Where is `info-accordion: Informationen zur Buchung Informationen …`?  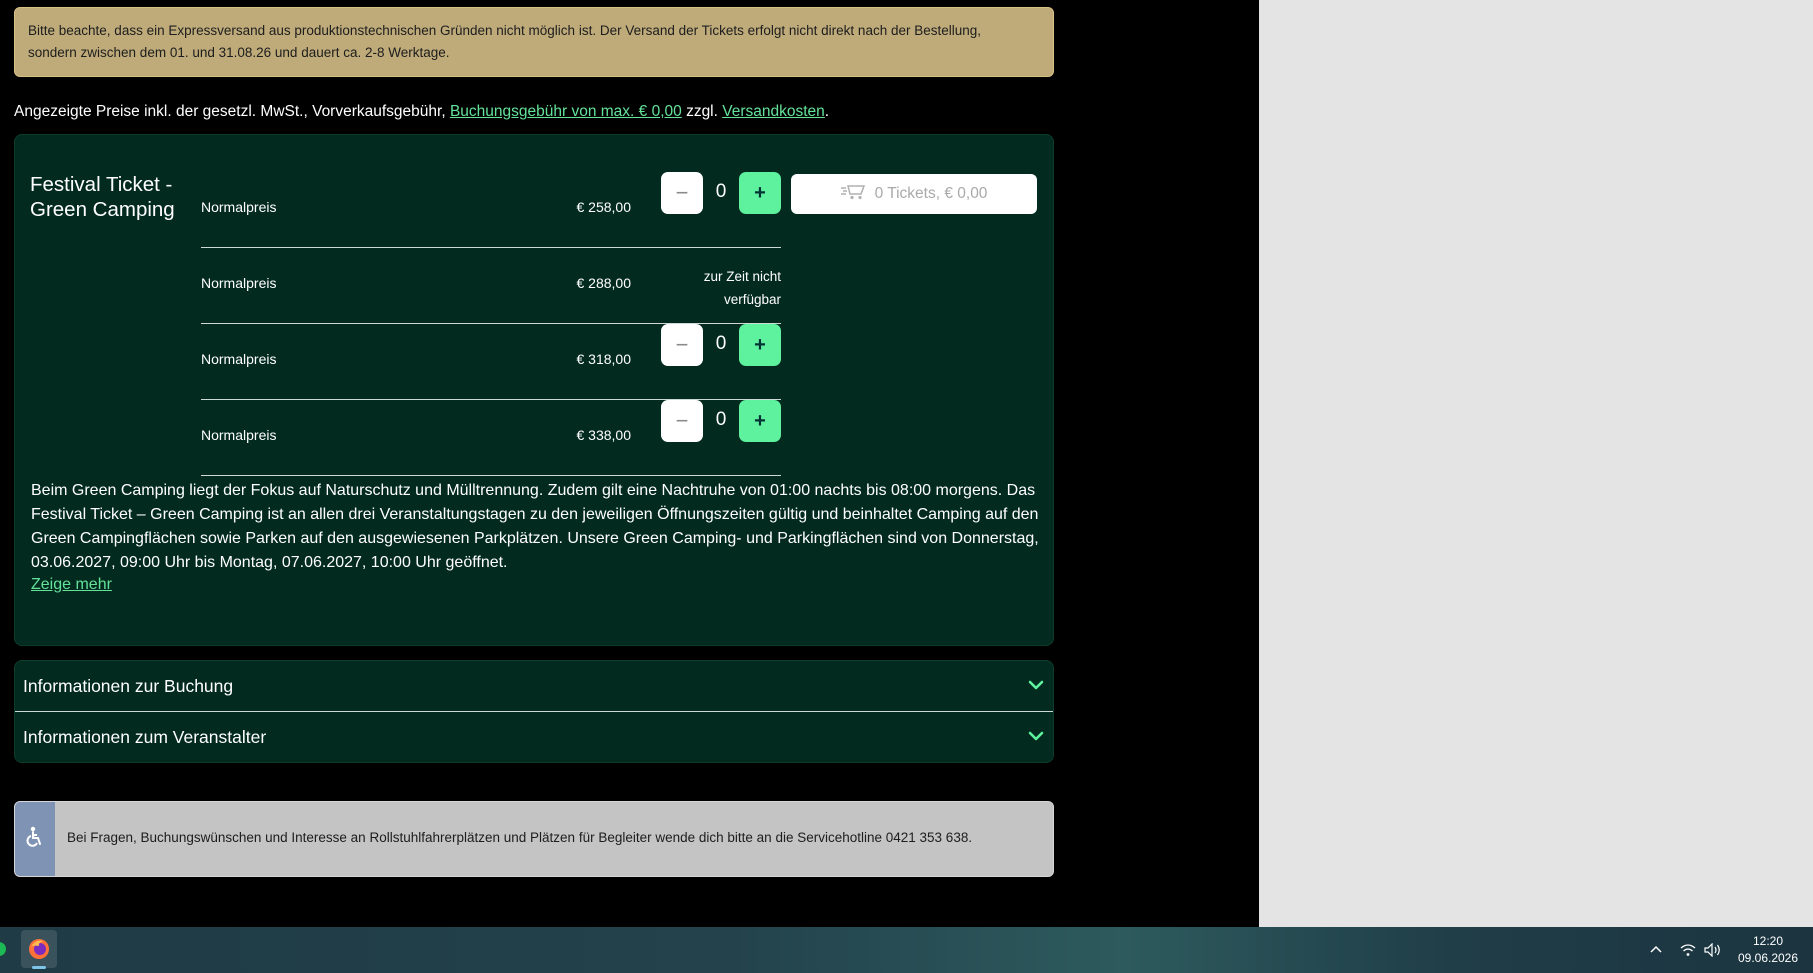 info-accordion: Informationen zur Buchung Informationen … is located at coordinates (534, 711).